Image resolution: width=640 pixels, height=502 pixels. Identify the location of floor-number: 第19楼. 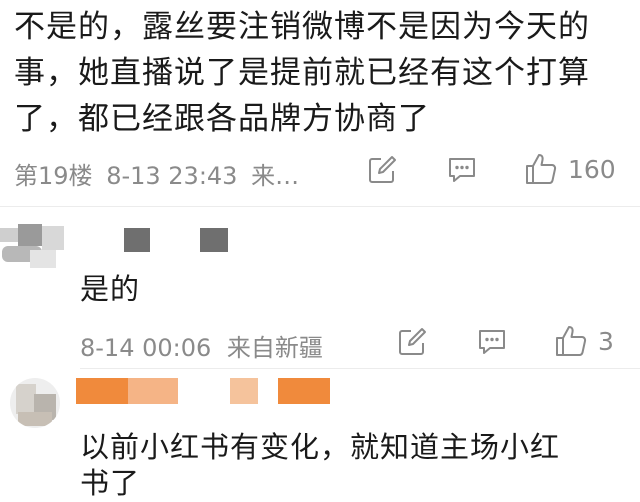
(53, 176).